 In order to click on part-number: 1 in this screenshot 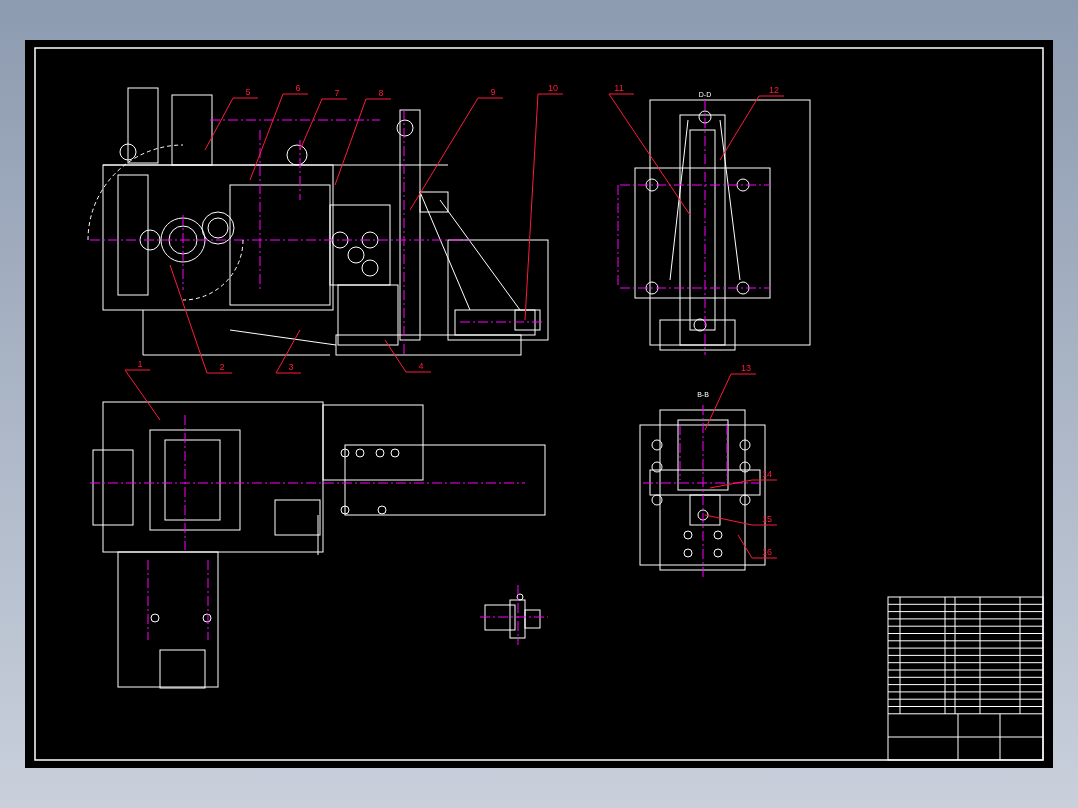, I will do `click(140, 364)`.